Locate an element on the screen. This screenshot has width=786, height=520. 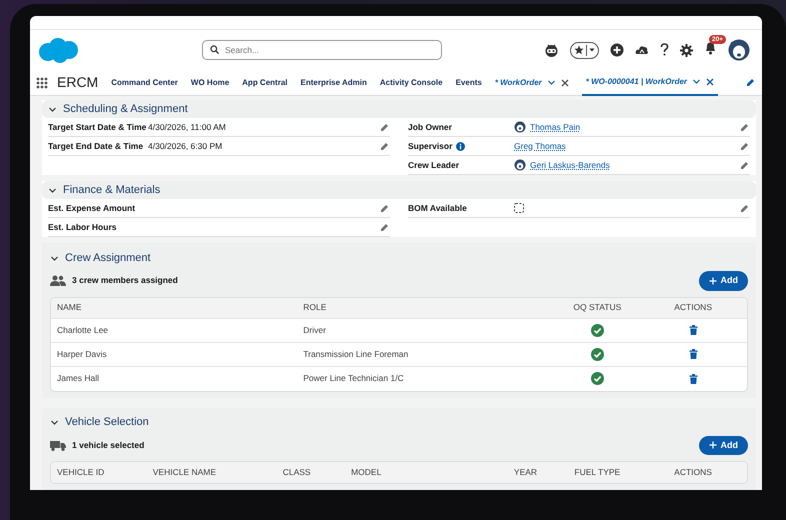
field-label: Job Owner is located at coordinates (430, 127).